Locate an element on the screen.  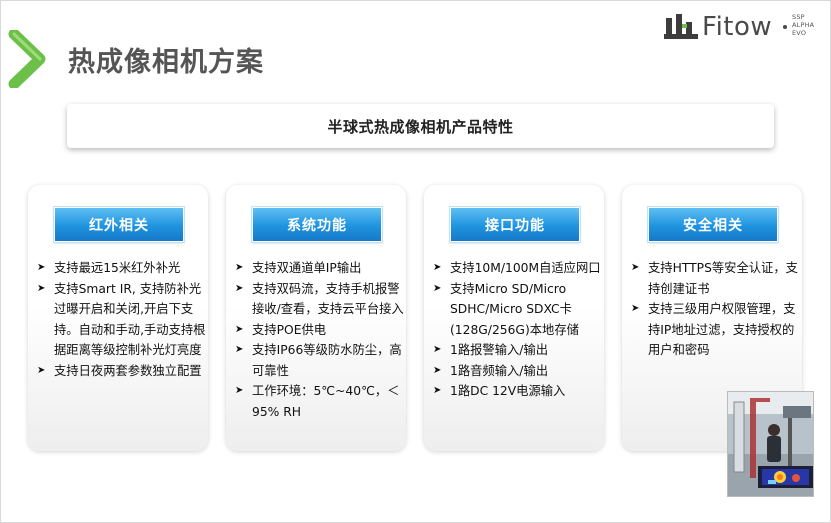
feature-banner: 半球式热成像相机产品特性 is located at coordinates (420, 126).